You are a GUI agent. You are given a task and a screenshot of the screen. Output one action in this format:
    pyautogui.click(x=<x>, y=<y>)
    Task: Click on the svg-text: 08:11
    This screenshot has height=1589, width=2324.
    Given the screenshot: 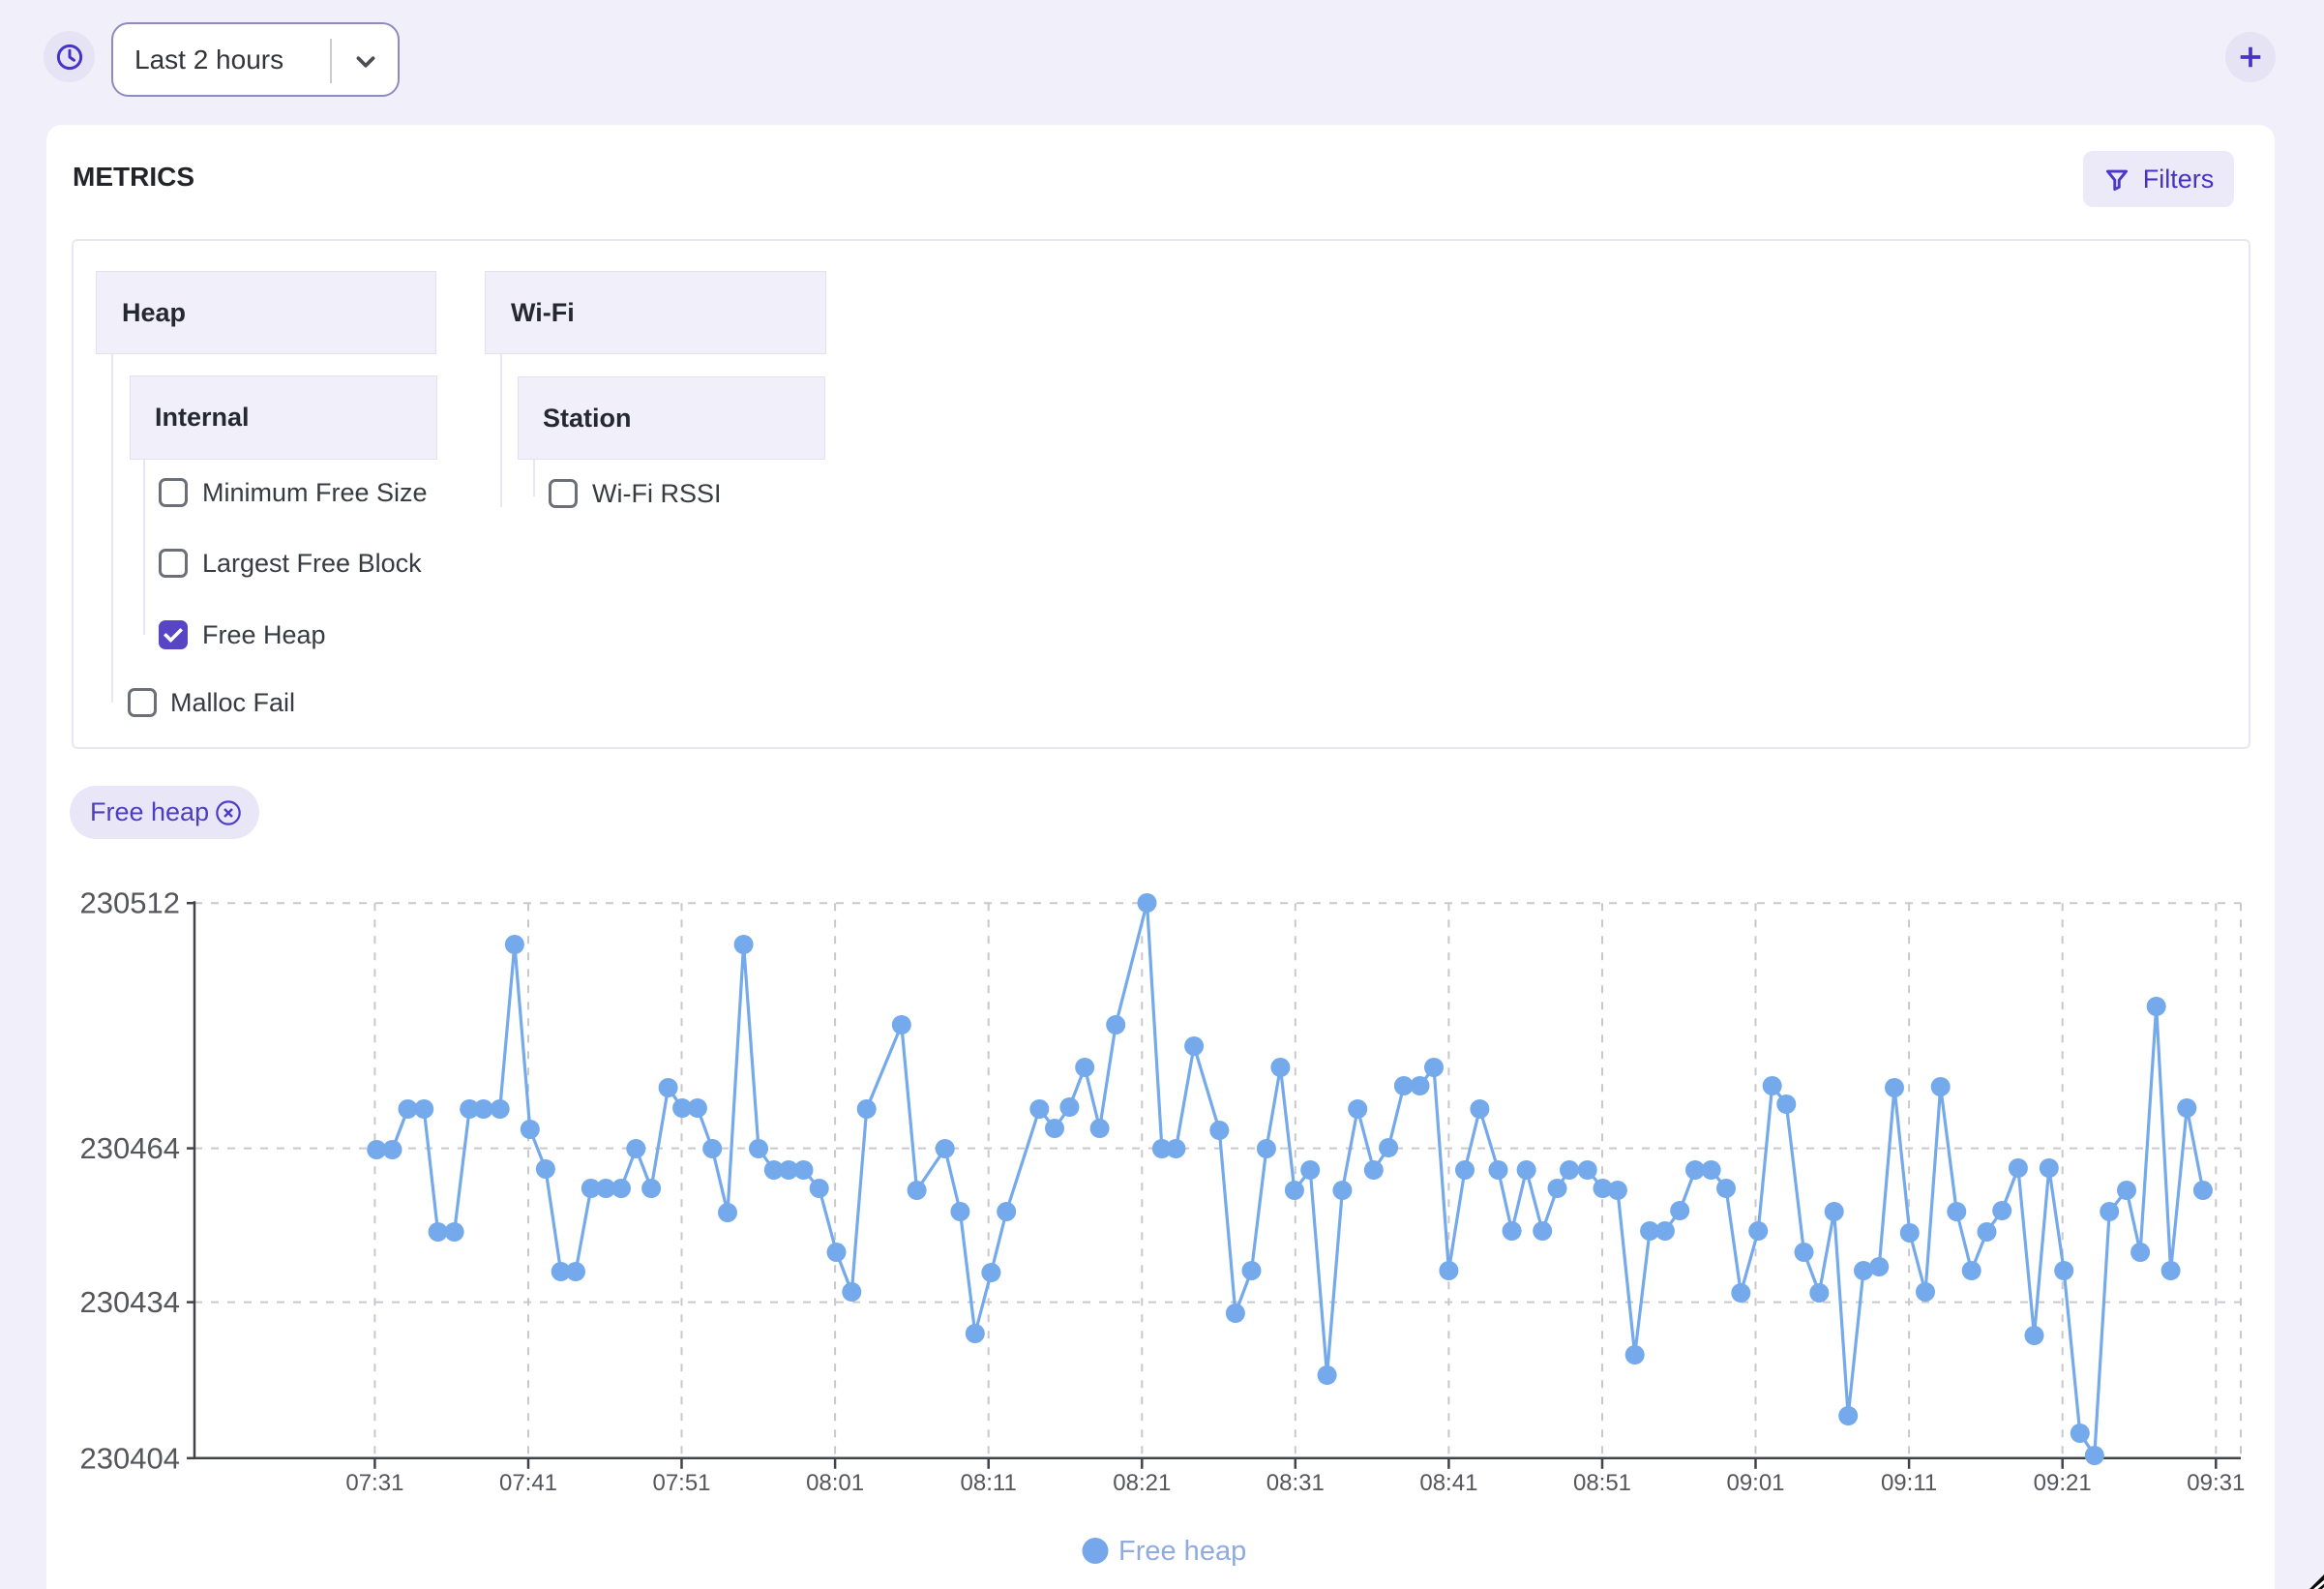 What is the action you would take?
    pyautogui.click(x=989, y=1483)
    